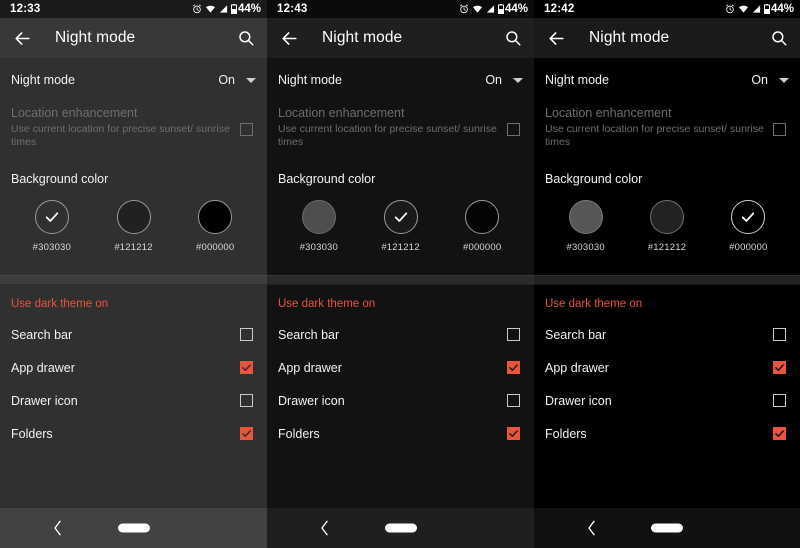 The image size is (800, 548). Describe the element at coordinates (292, 9) in the screenshot. I see `status-bar-clock: 12:43` at that location.